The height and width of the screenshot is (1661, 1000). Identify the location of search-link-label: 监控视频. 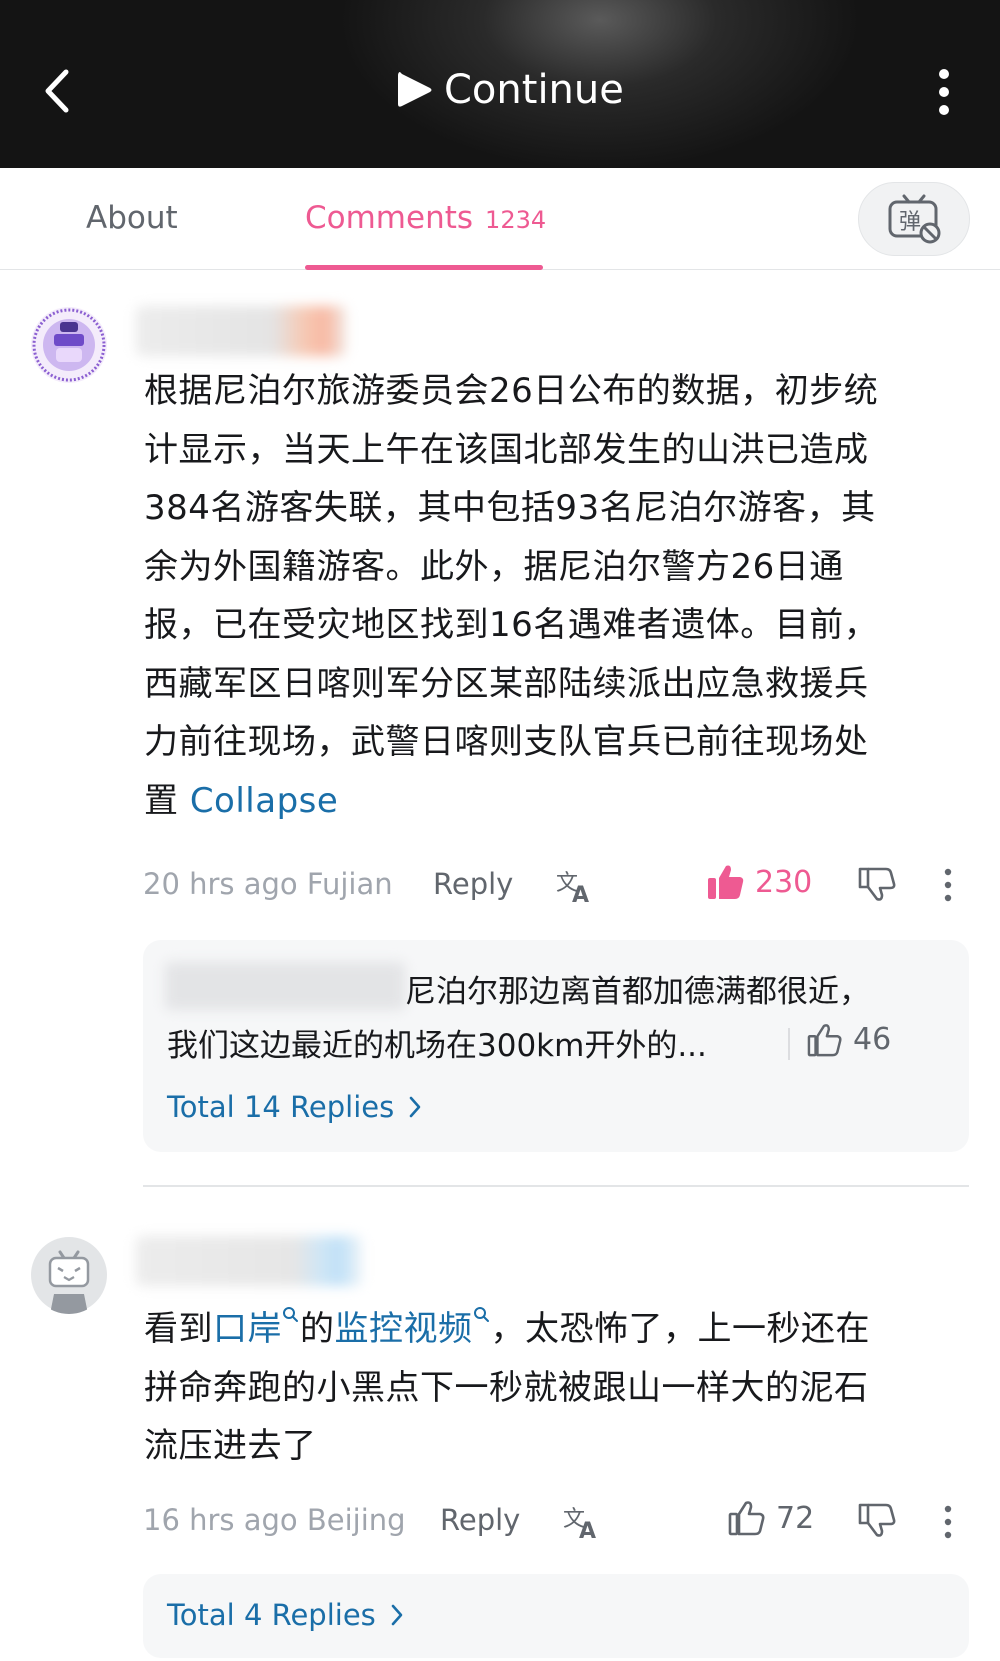
(403, 1329).